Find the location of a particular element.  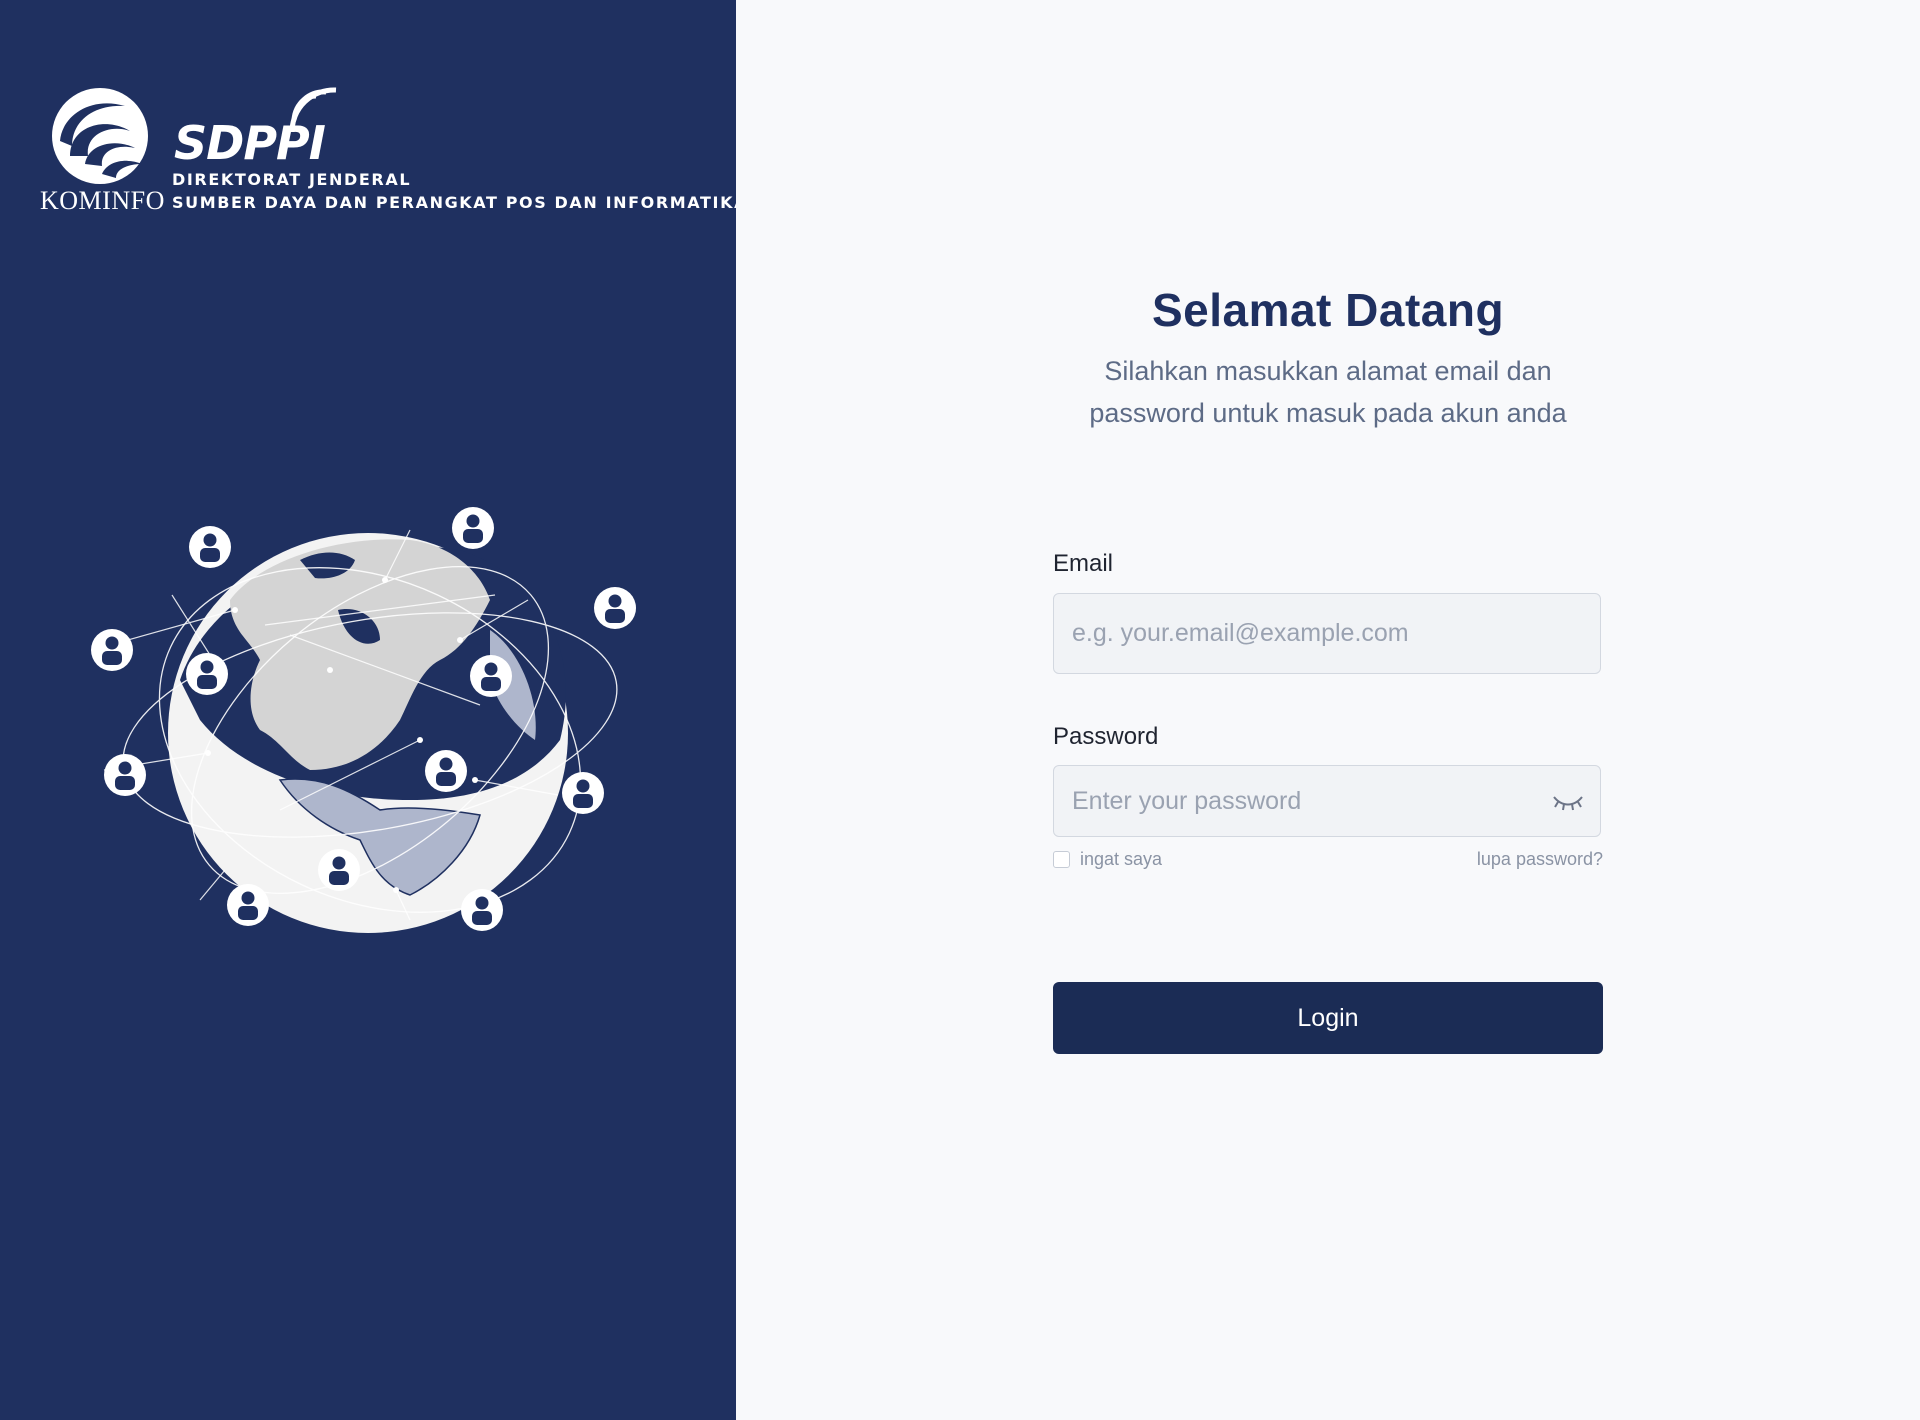

remember-label: ingat saya is located at coordinates (1121, 859).